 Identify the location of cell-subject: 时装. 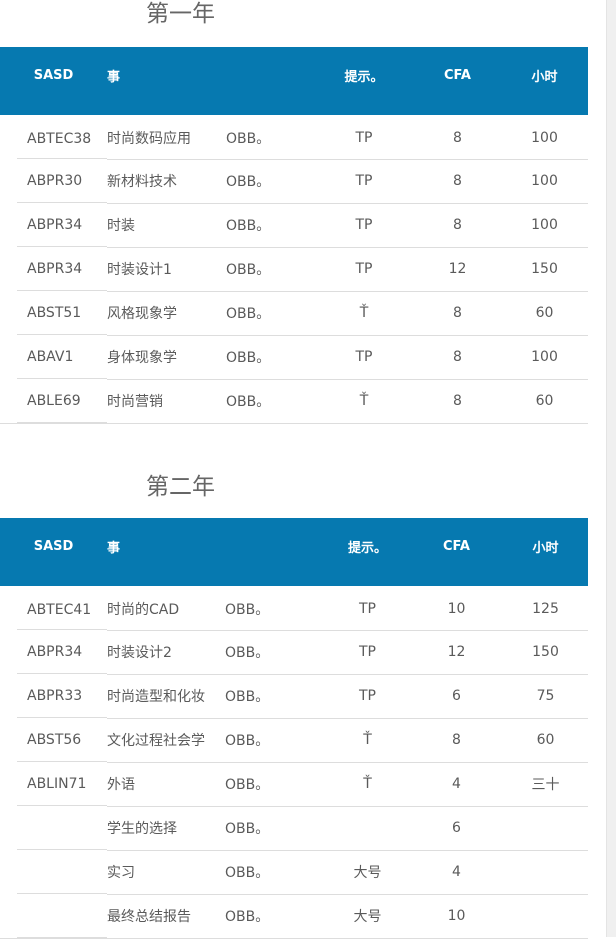
(166, 225).